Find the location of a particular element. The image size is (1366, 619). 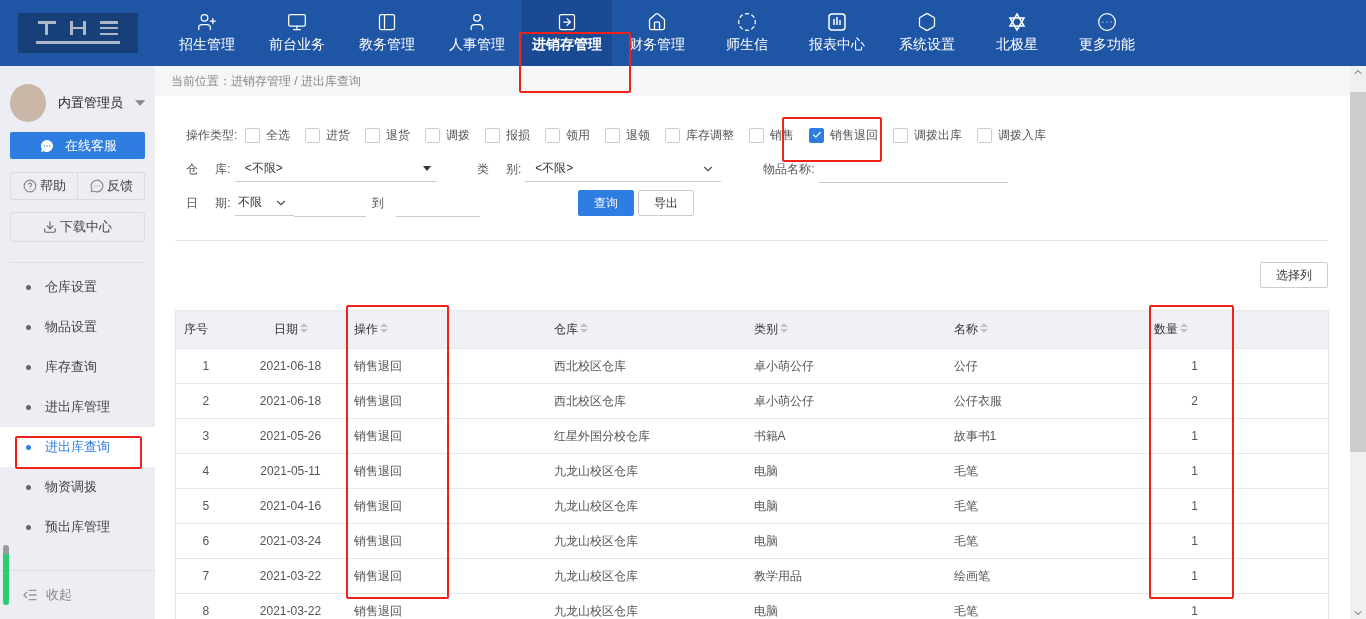

nav-tab: 进销存管理 is located at coordinates (567, 33).